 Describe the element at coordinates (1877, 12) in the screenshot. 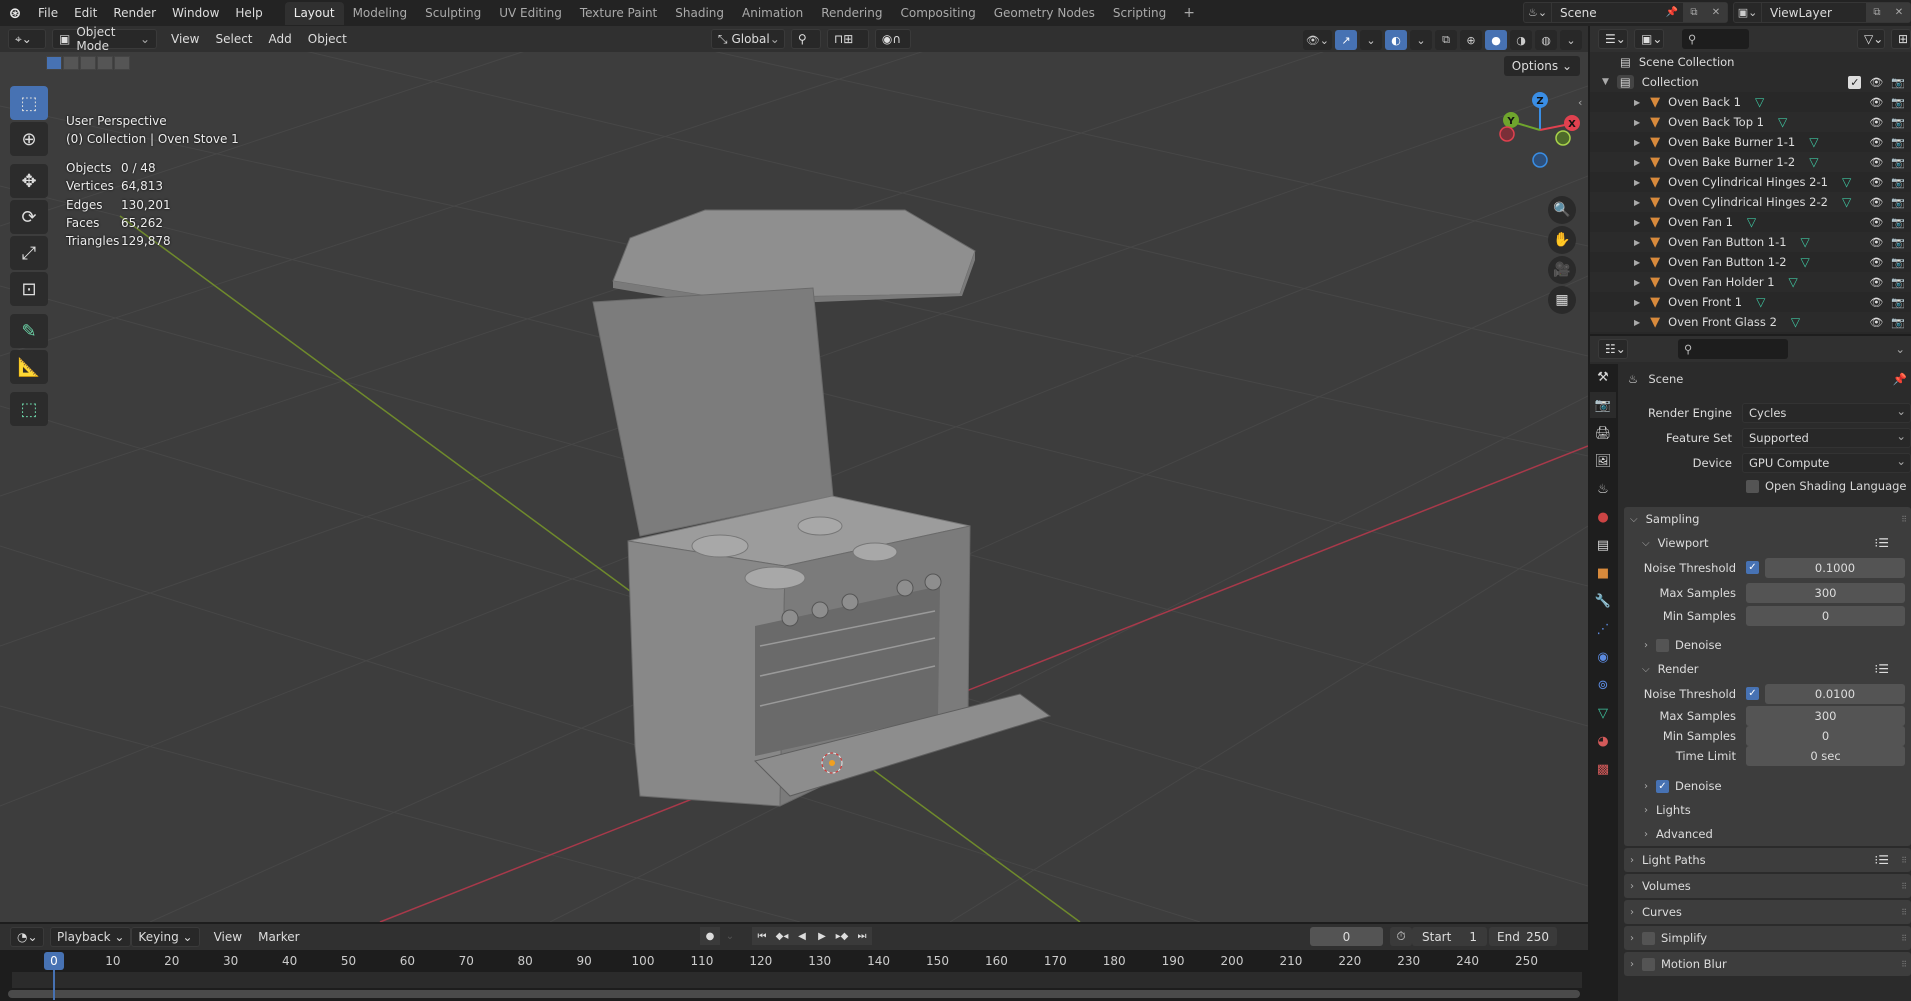

I see `new-viewlayer-icon: ⧉` at that location.